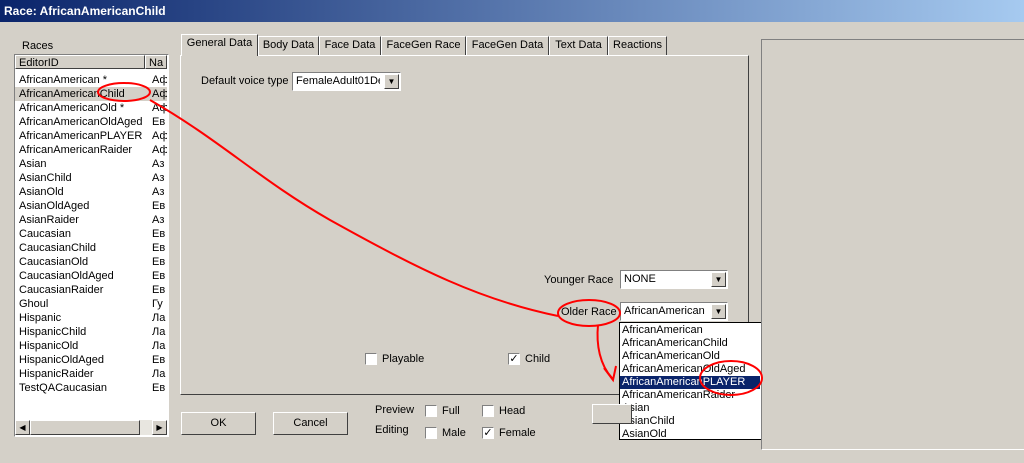 The width and height of the screenshot is (1024, 463). I want to click on annotation-circle-older-race, so click(589, 313).